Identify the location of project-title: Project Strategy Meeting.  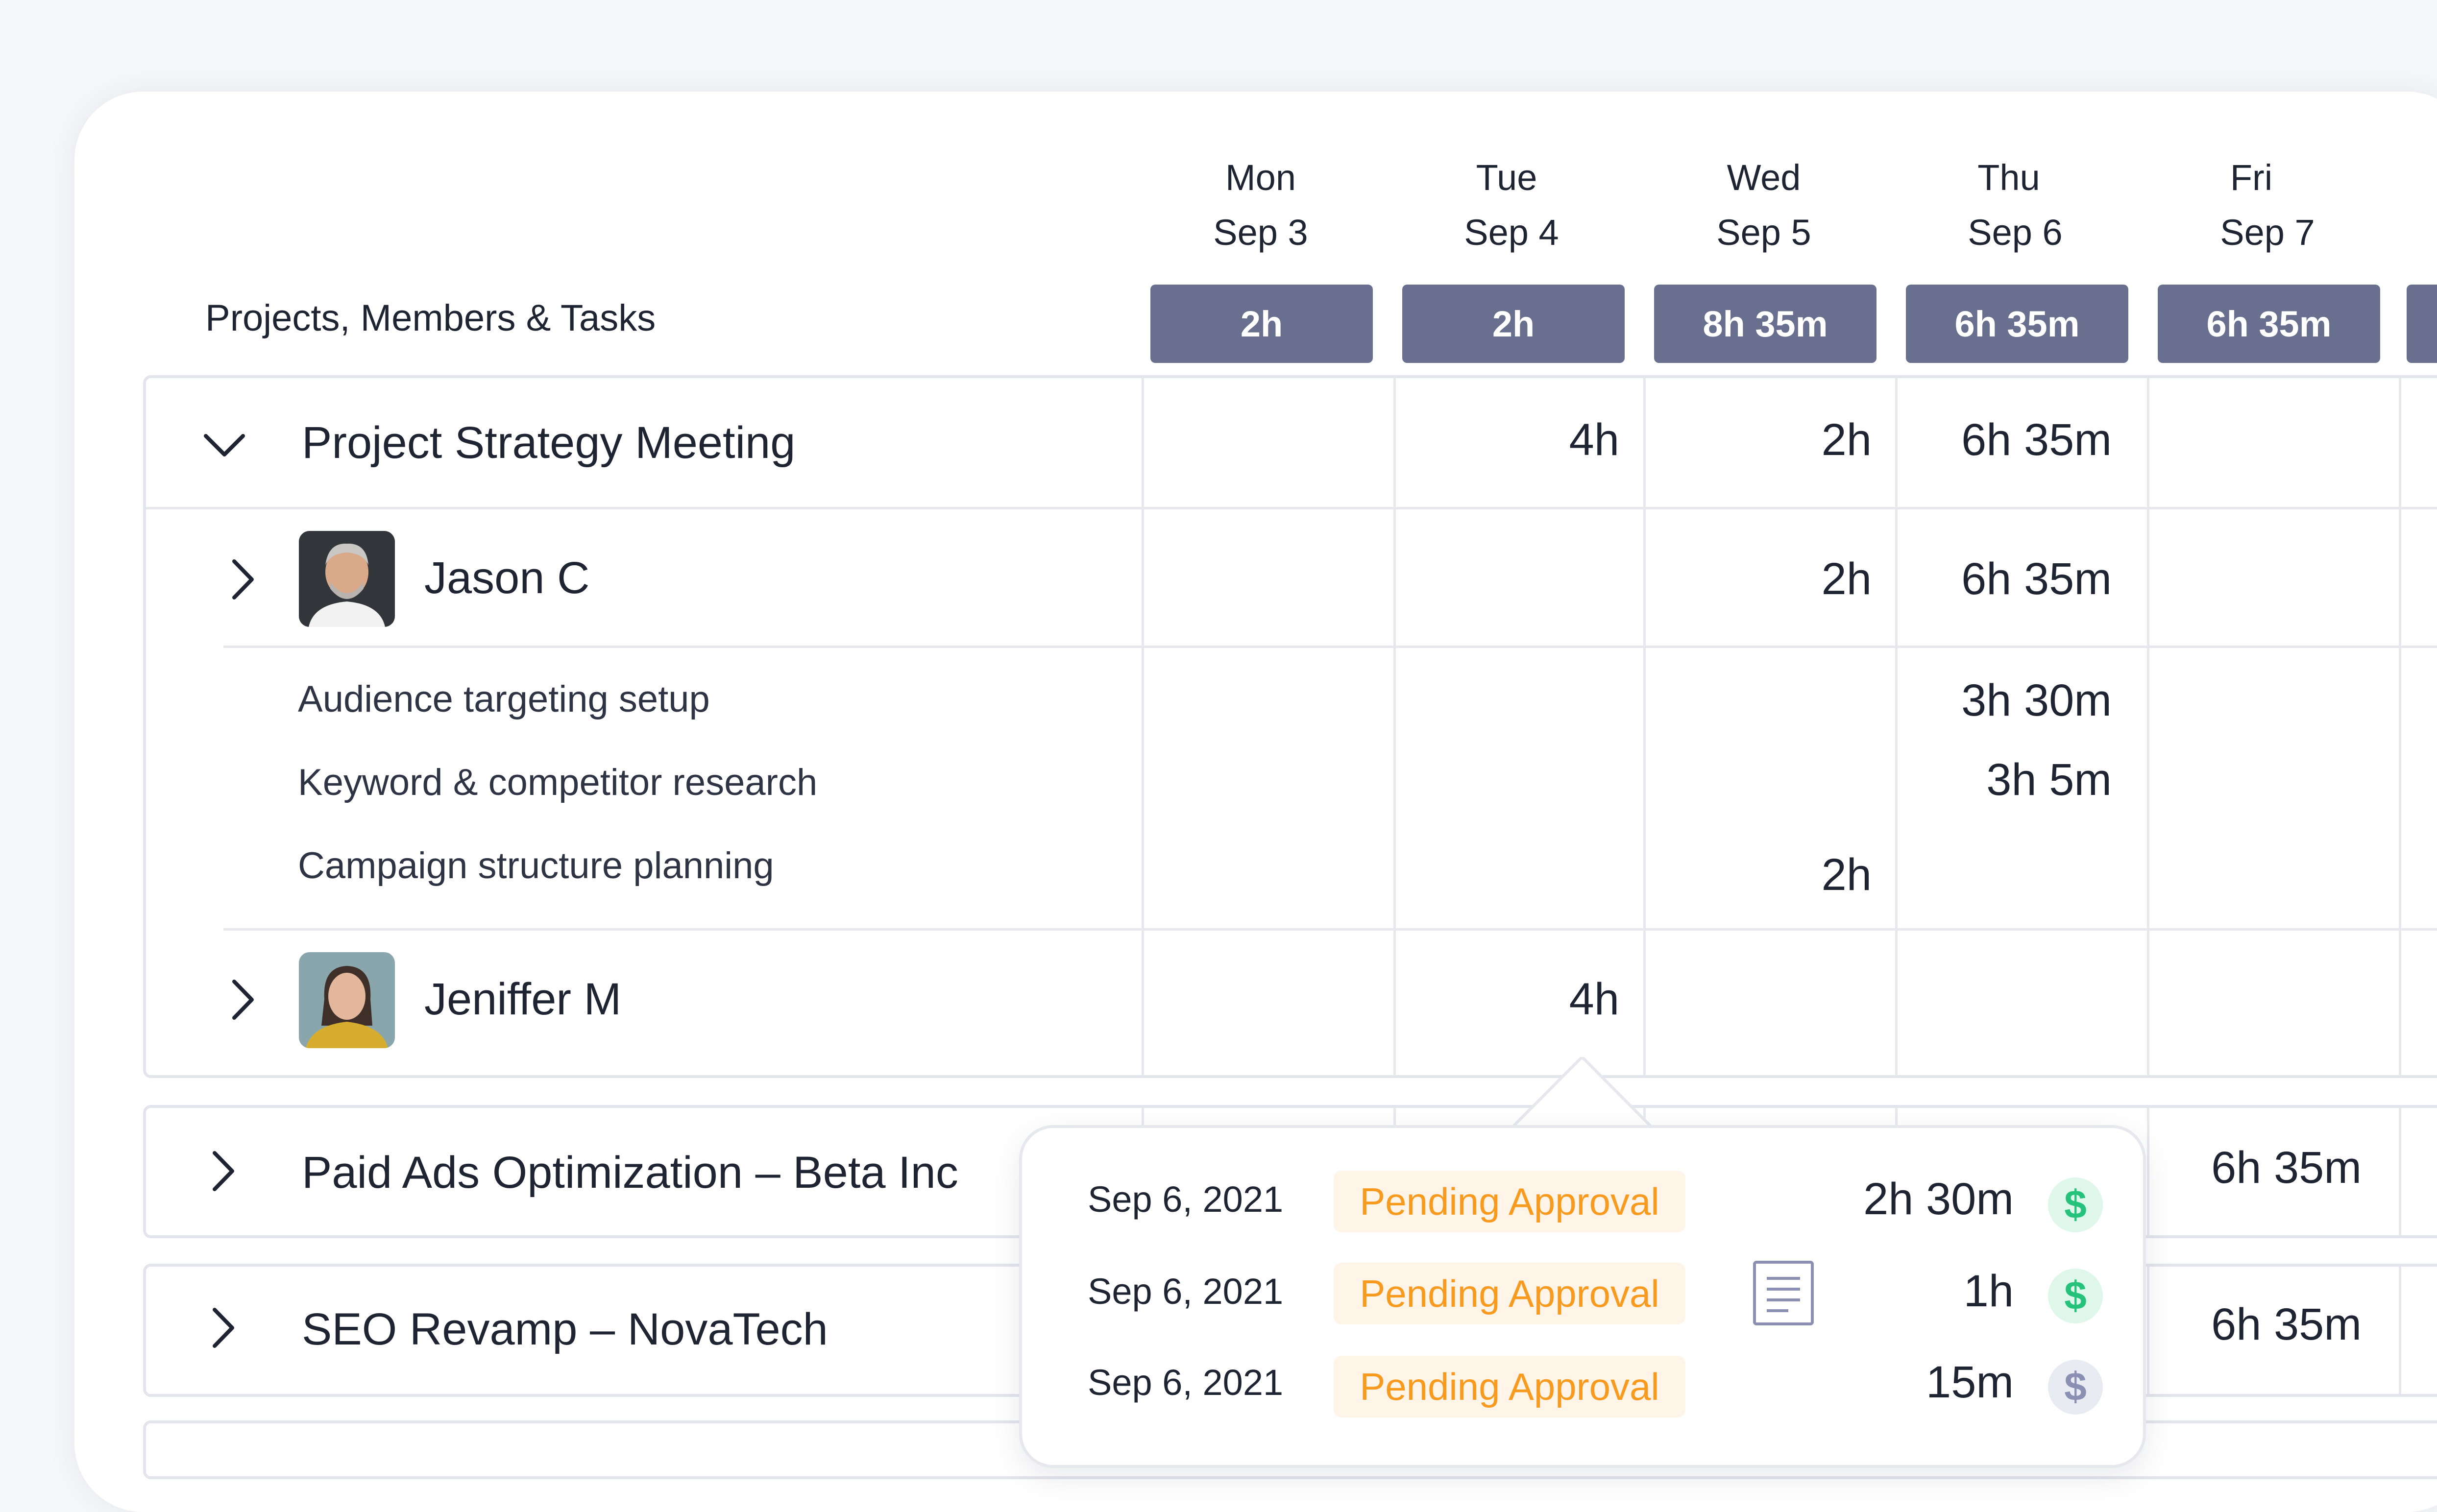
(549, 443).